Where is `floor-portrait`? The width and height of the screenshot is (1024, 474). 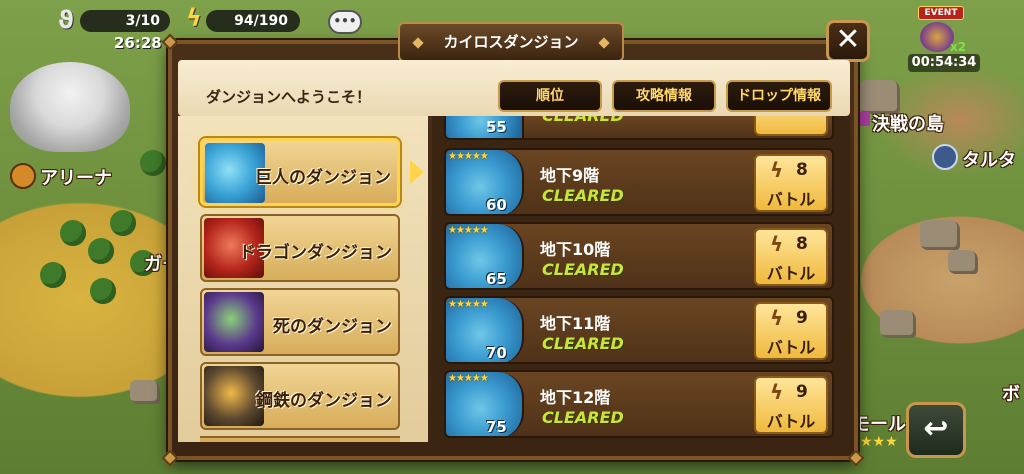 floor-portrait is located at coordinates (485, 127).